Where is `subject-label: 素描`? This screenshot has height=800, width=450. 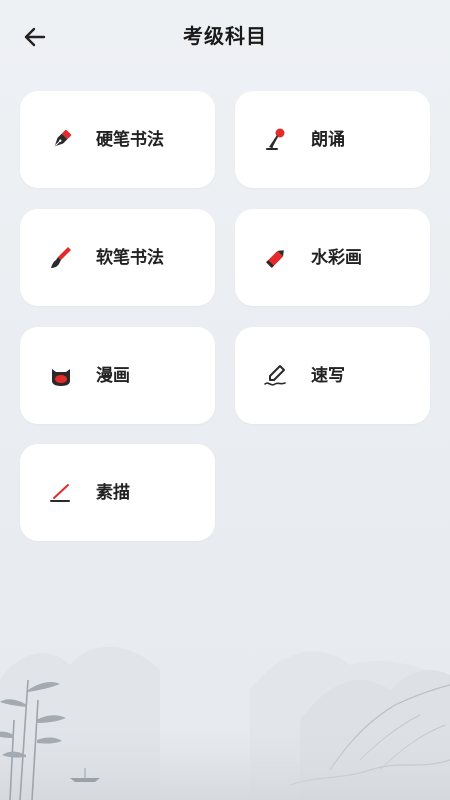
subject-label: 素描 is located at coordinates (113, 493).